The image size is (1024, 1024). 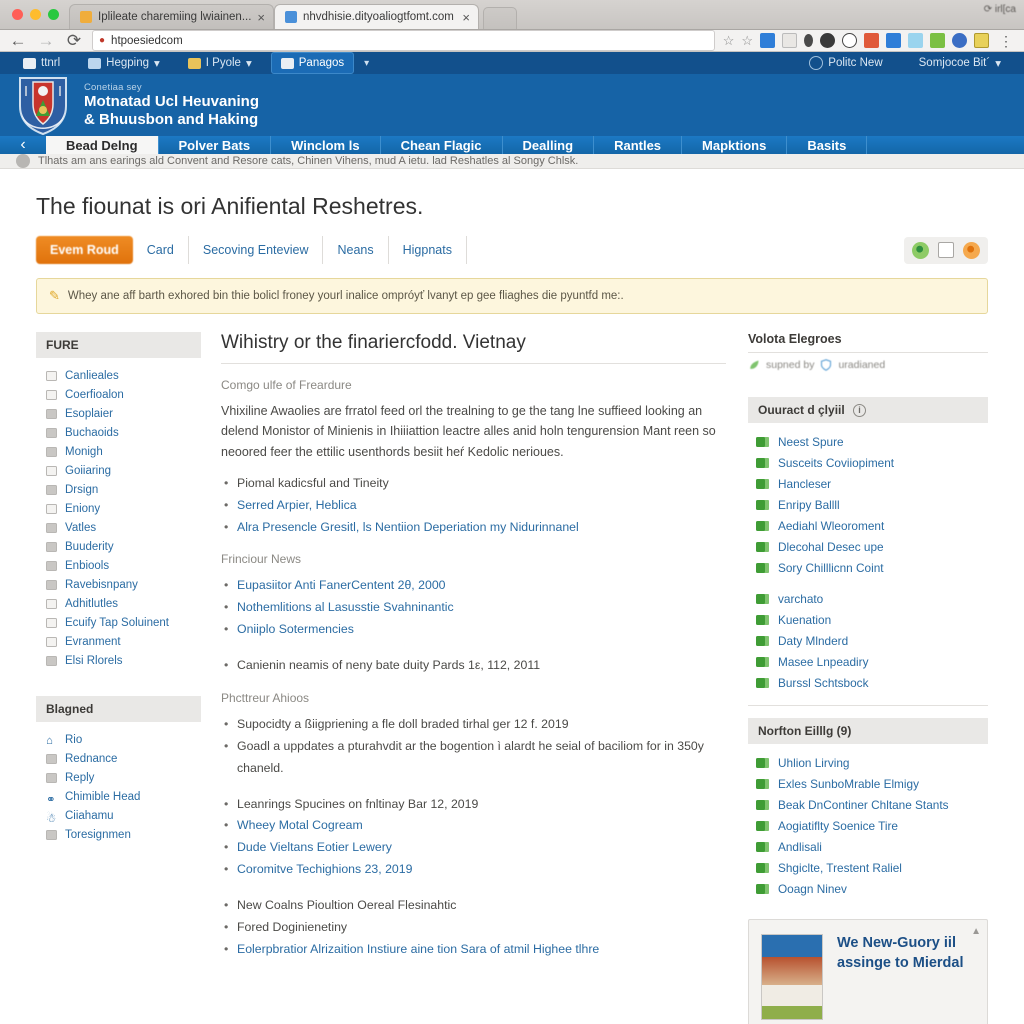 What do you see at coordinates (827, 40) in the screenshot?
I see `extension-clock-icon` at bounding box center [827, 40].